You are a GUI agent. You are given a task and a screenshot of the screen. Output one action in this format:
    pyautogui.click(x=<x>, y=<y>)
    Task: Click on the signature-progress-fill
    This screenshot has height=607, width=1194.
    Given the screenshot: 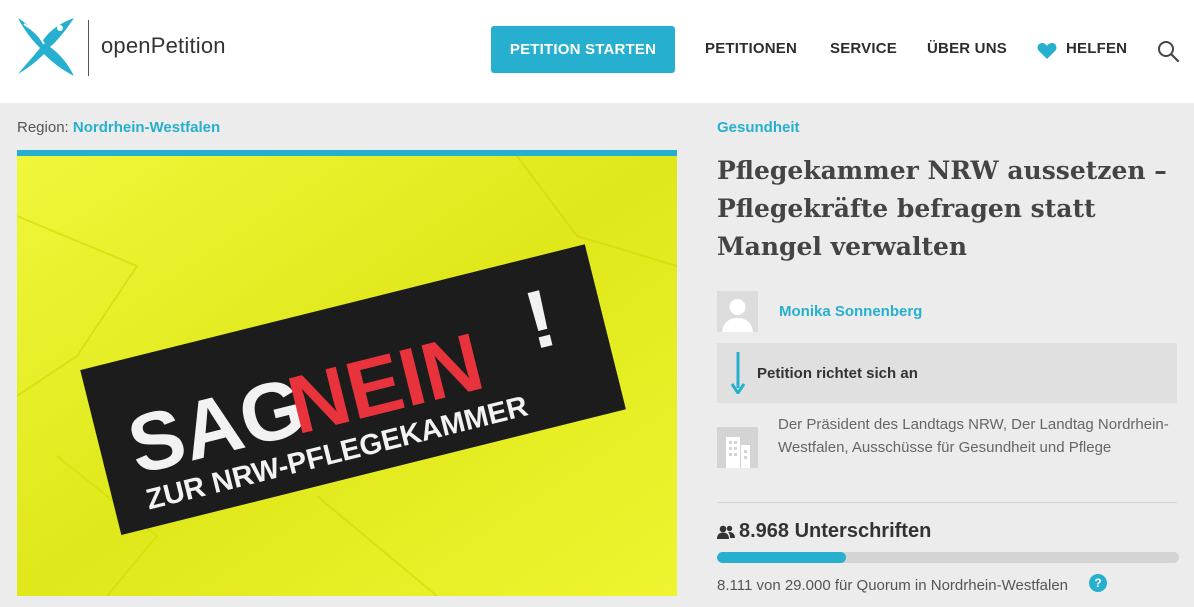 What is the action you would take?
    pyautogui.click(x=782, y=557)
    